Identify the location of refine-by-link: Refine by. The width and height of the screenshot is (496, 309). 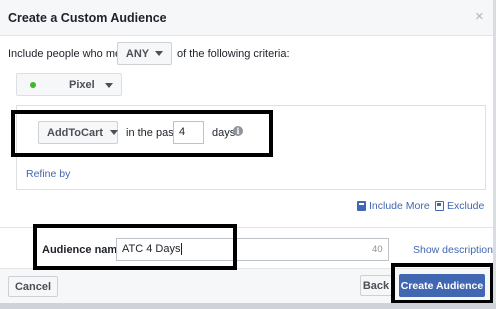
(48, 174).